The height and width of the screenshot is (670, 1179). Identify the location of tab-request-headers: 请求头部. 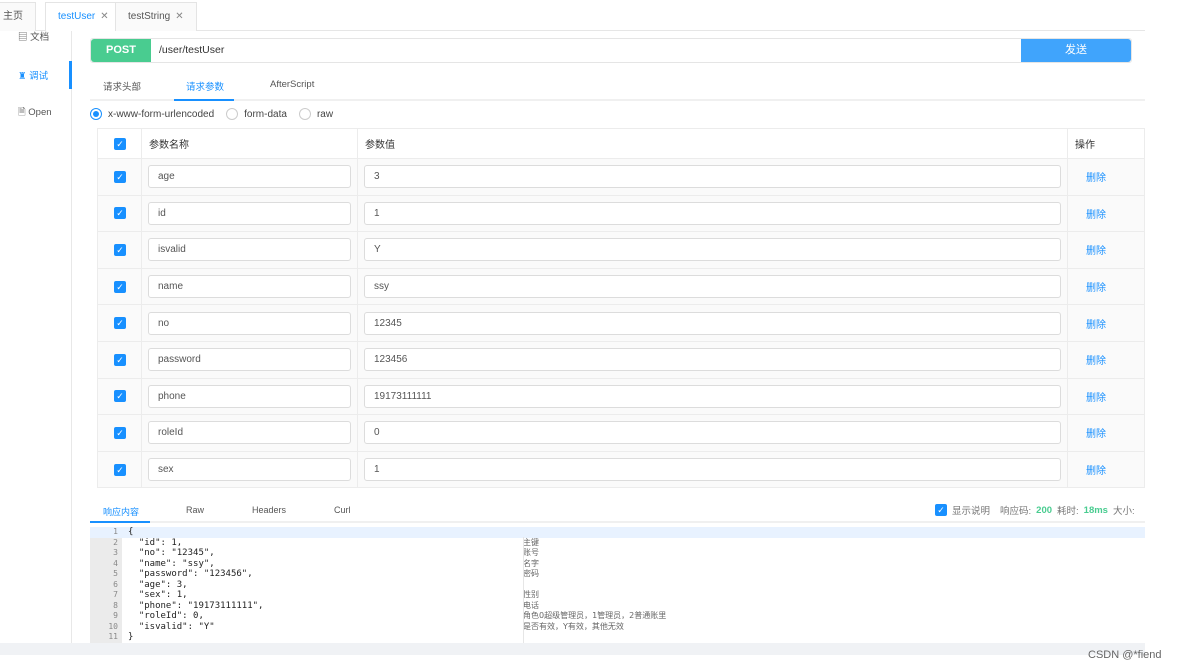
(122, 86).